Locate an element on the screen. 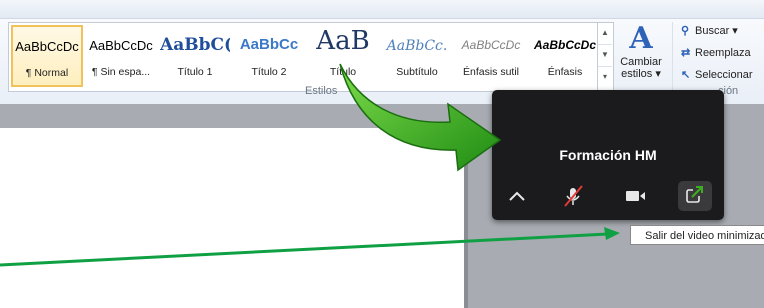 The width and height of the screenshot is (764, 308). curved-arrow-annotation is located at coordinates (420, 117).